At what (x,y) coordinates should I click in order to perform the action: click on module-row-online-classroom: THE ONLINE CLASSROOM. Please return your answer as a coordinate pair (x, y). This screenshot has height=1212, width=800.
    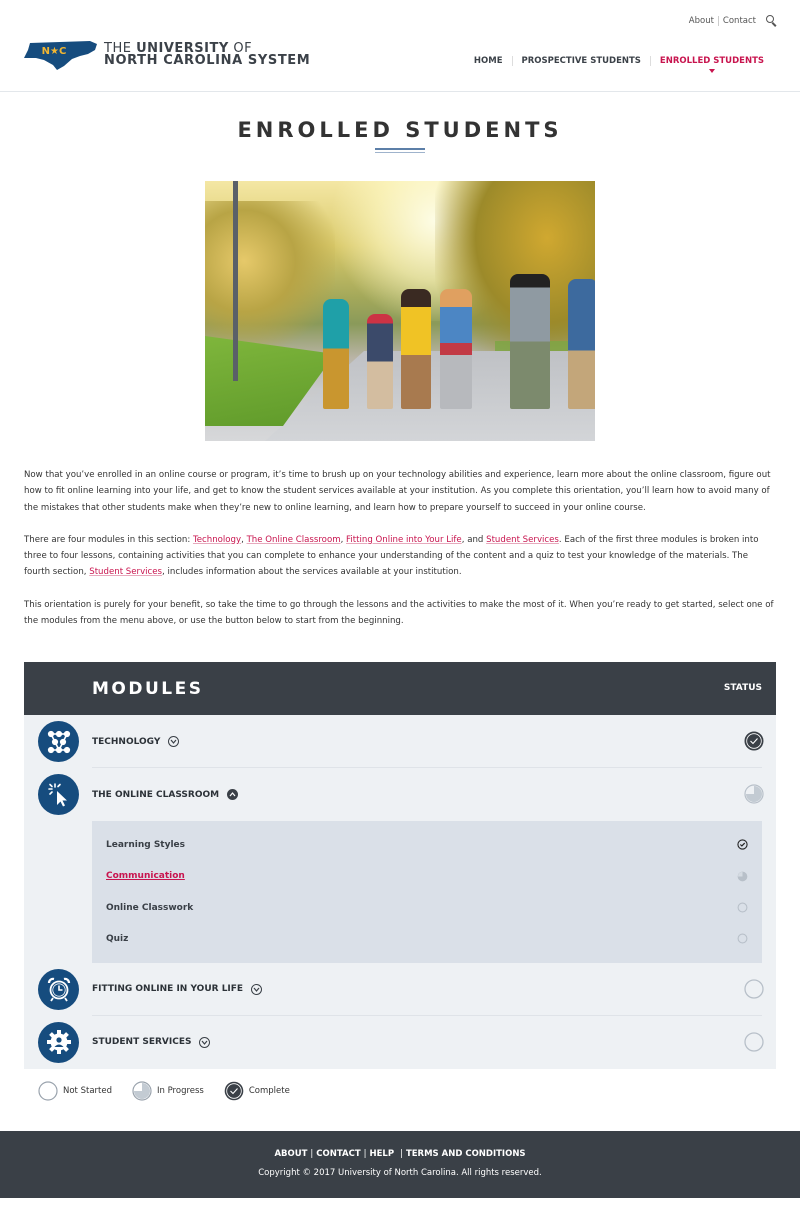
    Looking at the image, I should click on (400, 794).